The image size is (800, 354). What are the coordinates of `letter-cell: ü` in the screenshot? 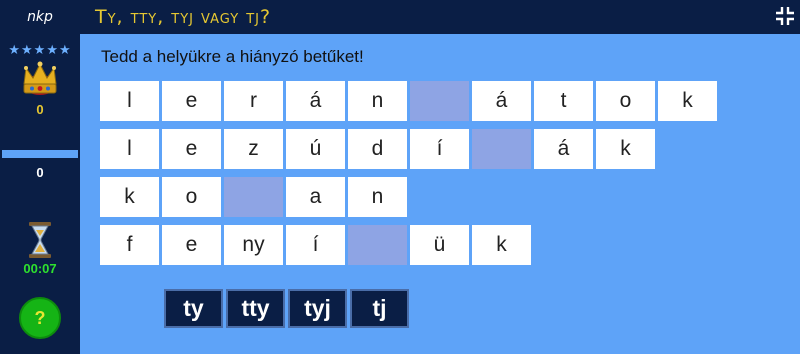 It's located at (439, 245).